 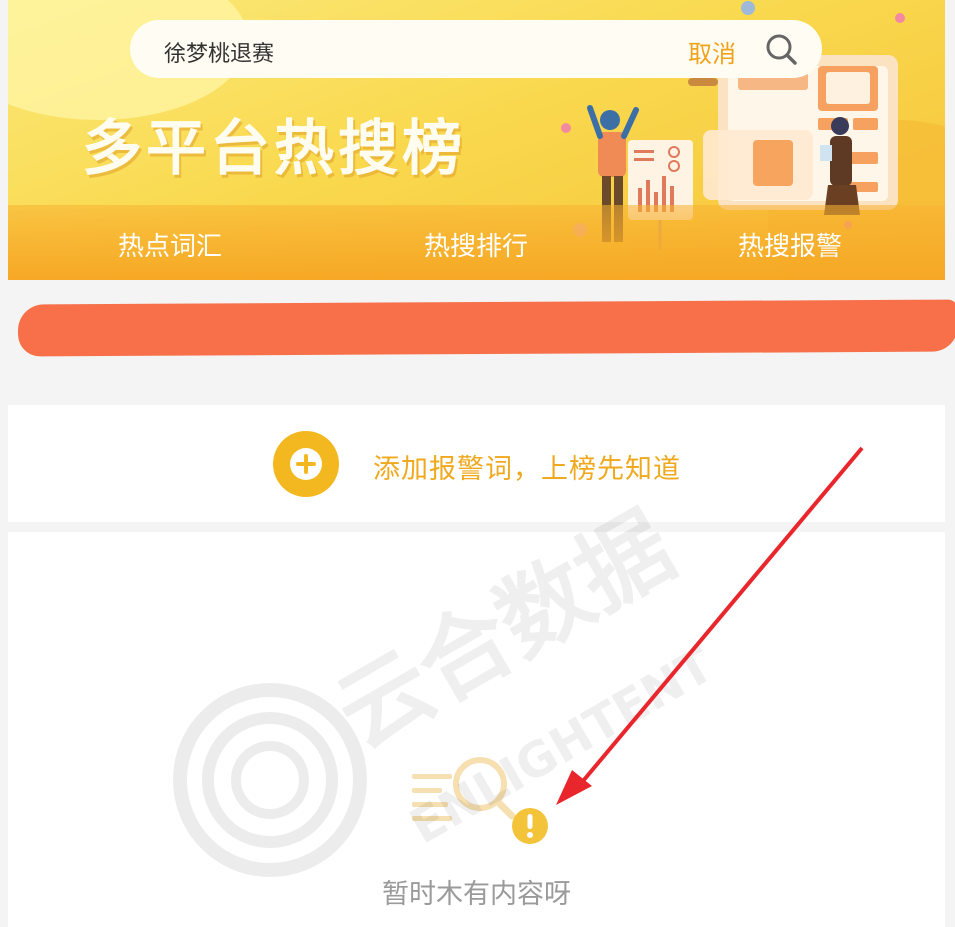 What do you see at coordinates (781, 49) in the screenshot?
I see `search-icon` at bounding box center [781, 49].